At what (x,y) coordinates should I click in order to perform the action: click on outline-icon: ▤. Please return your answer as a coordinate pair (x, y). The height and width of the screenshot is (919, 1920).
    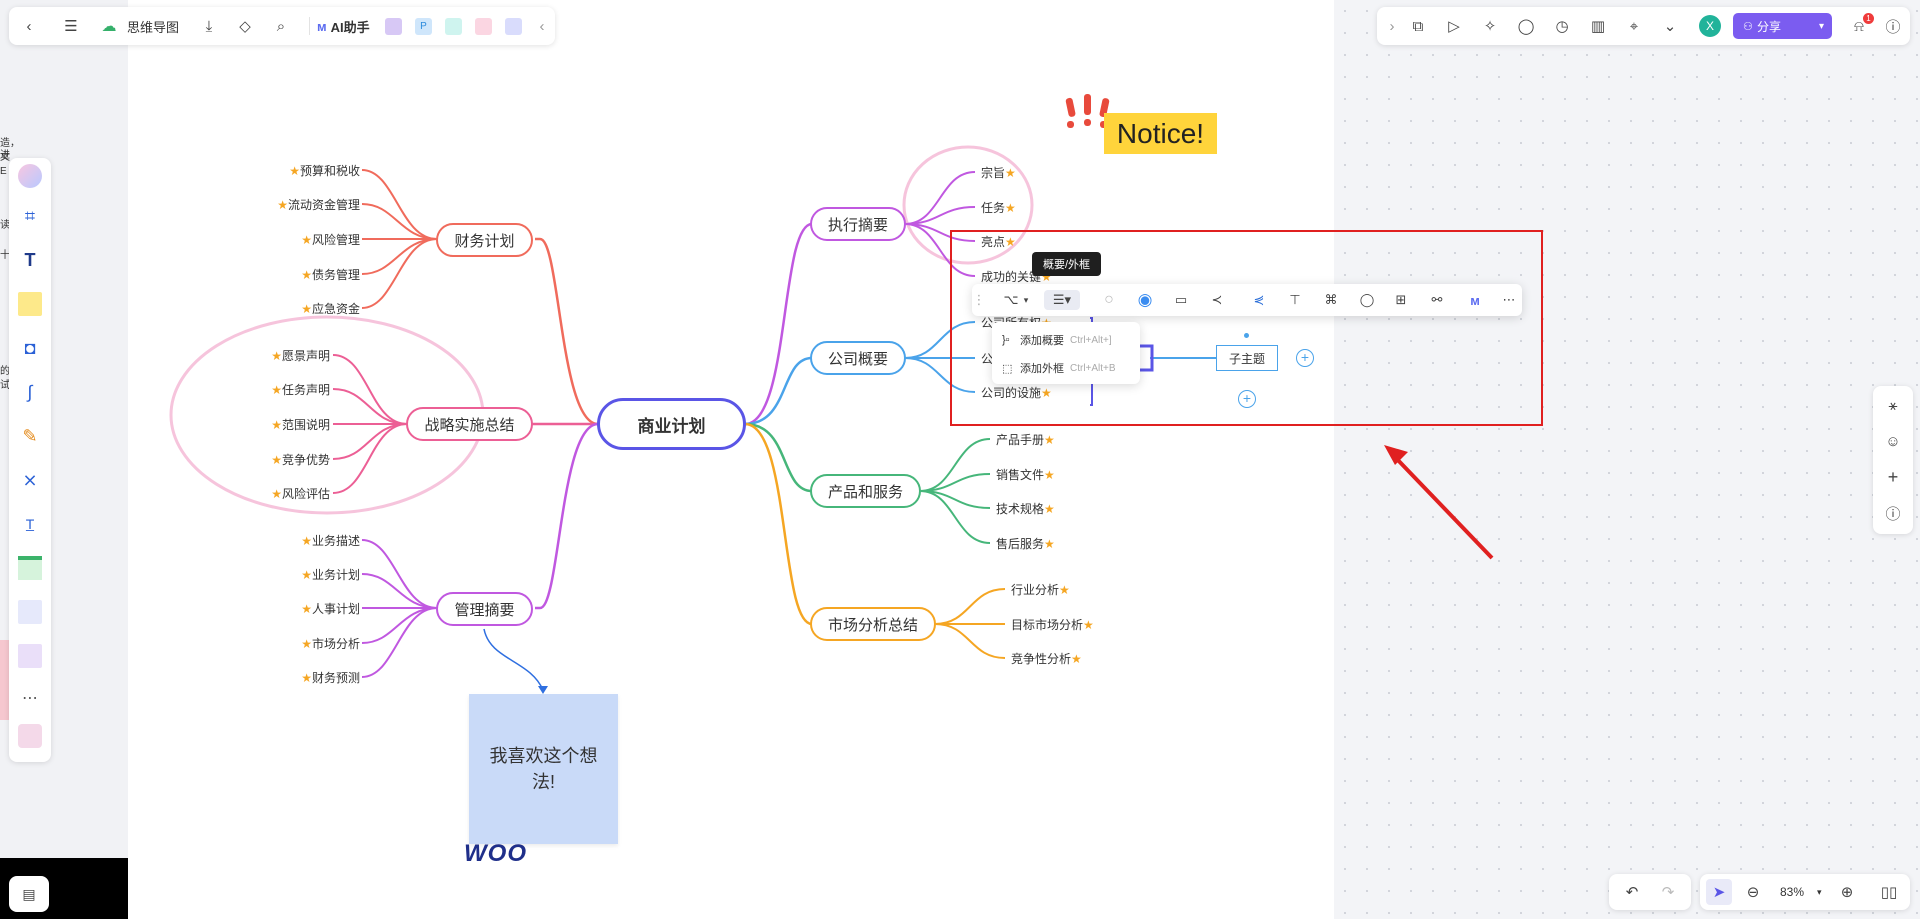
    Looking at the image, I should click on (29, 894).